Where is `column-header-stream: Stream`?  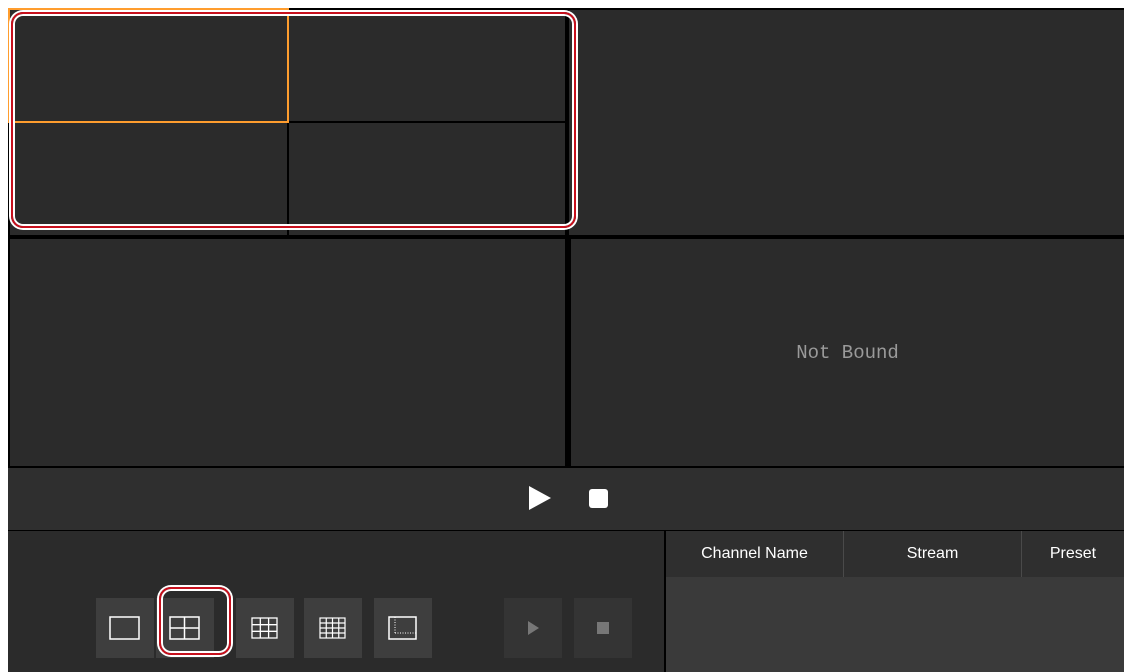
column-header-stream: Stream is located at coordinates (933, 554).